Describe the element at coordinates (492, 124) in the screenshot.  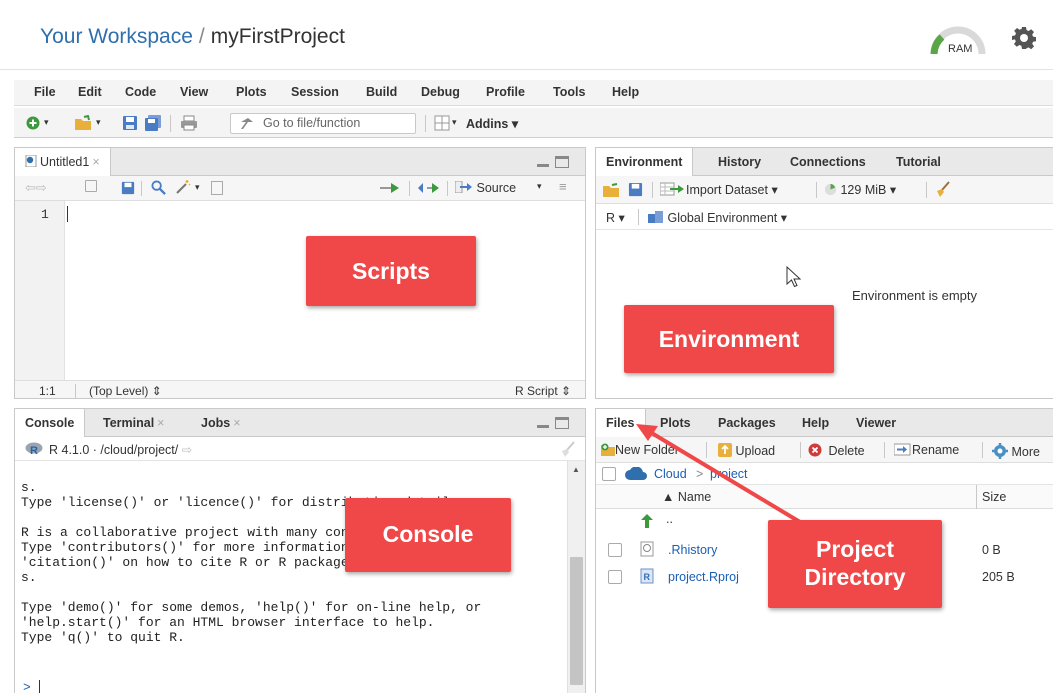
I see `addins-button: Addins ▾` at that location.